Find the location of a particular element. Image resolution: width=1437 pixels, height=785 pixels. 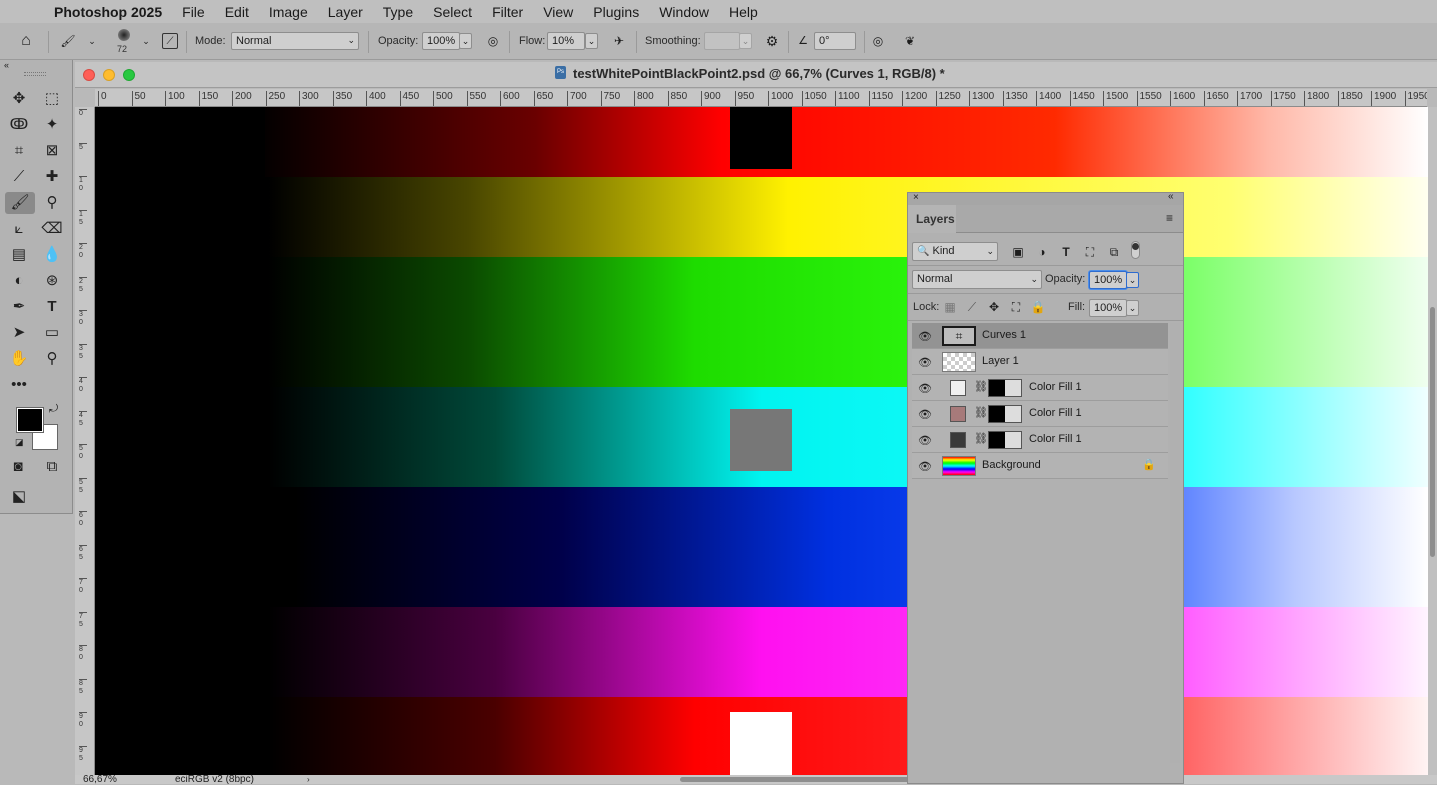

filter-pixel-icon: ▣ is located at coordinates (1018, 252).